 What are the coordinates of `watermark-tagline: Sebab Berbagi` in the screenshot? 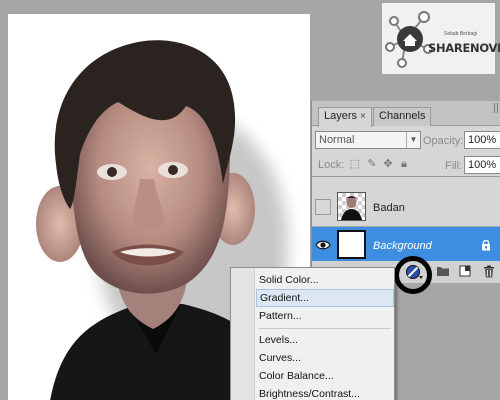 It's located at (461, 34).